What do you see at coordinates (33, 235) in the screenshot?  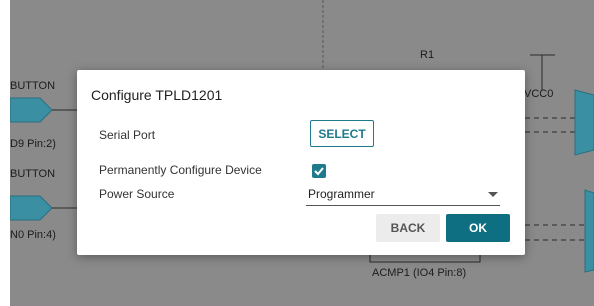 I see `pin-label-bottom: N0 Pin:4)` at bounding box center [33, 235].